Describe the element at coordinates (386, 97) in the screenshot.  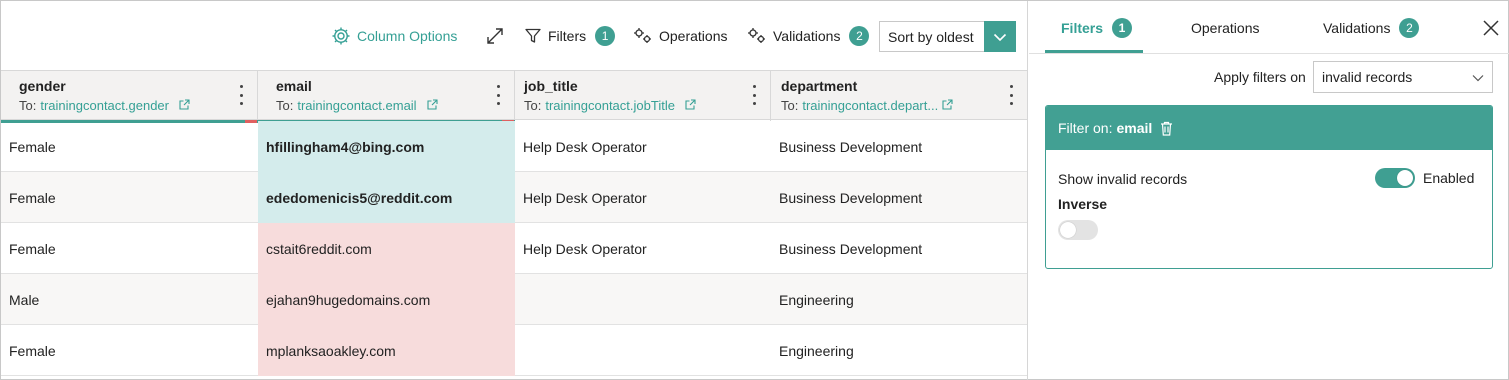
I see `column-header-email: email To: trainingcontact.email` at that location.